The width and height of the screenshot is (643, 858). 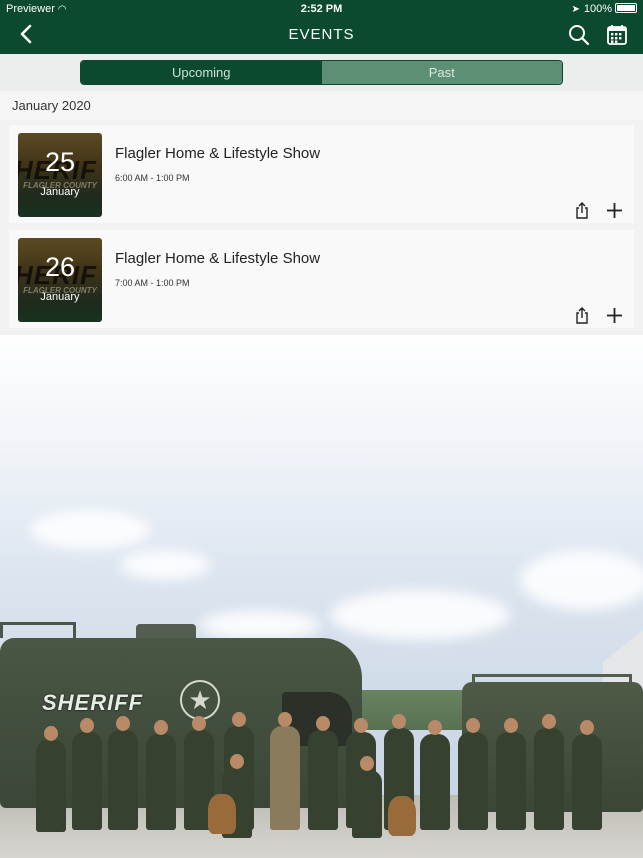 I want to click on event-time: 7:00 AM - 1:00 PM, so click(x=152, y=283).